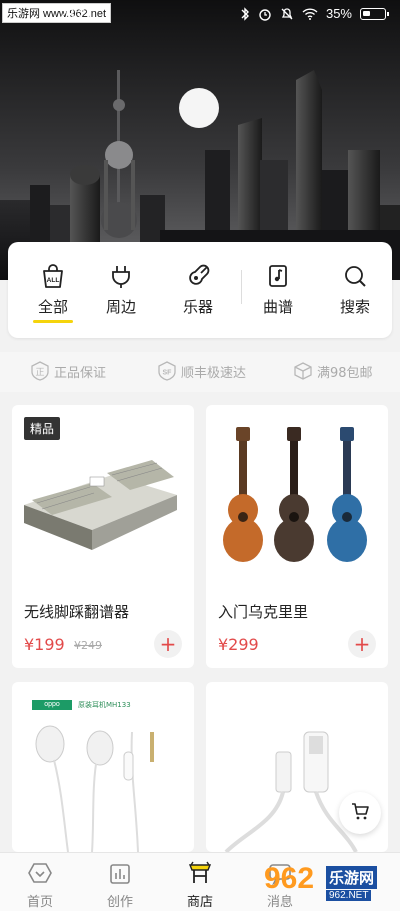 The width and height of the screenshot is (400, 911). What do you see at coordinates (53, 321) in the screenshot?
I see `selected-tab-indicator` at bounding box center [53, 321].